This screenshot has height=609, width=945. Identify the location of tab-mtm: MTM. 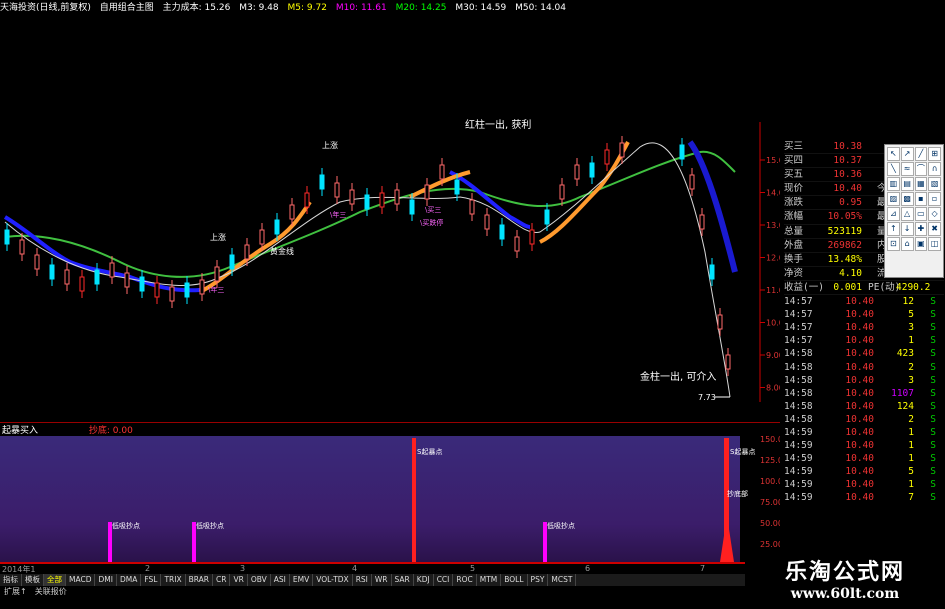
(489, 580).